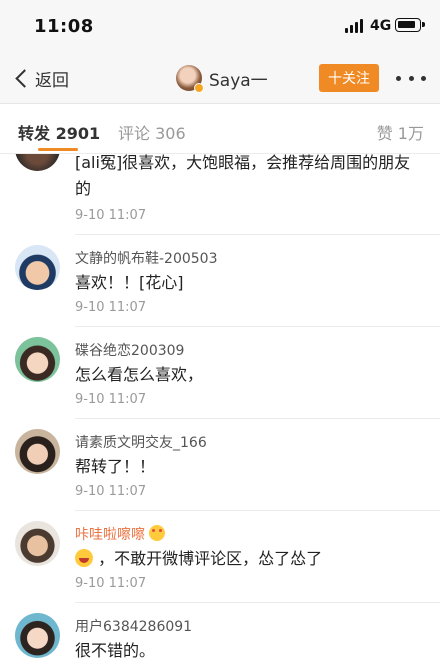  I want to click on nav-user: Saya一, so click(222, 78).